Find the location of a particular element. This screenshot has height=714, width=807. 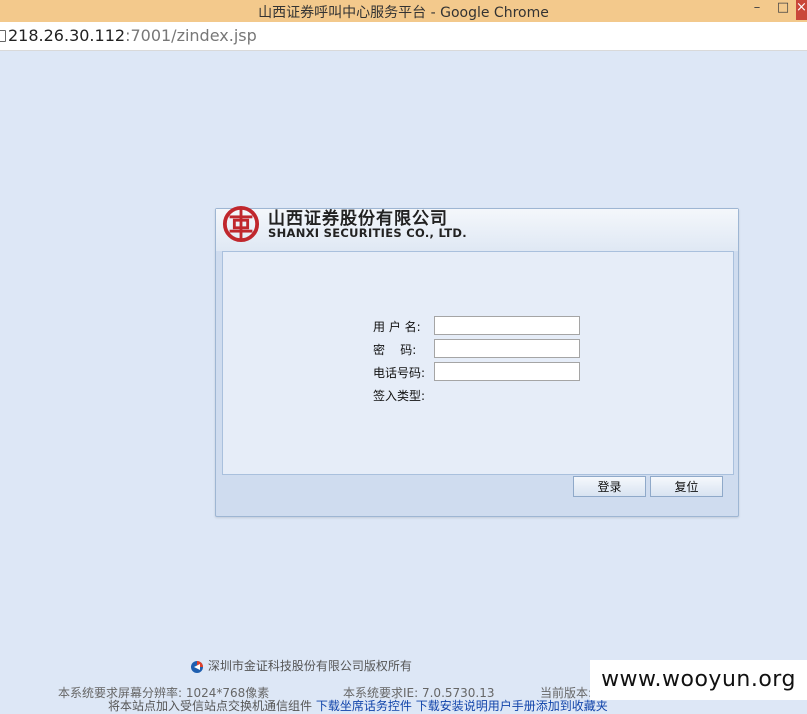

url-host: 218.26.30.112 is located at coordinates (67, 35).